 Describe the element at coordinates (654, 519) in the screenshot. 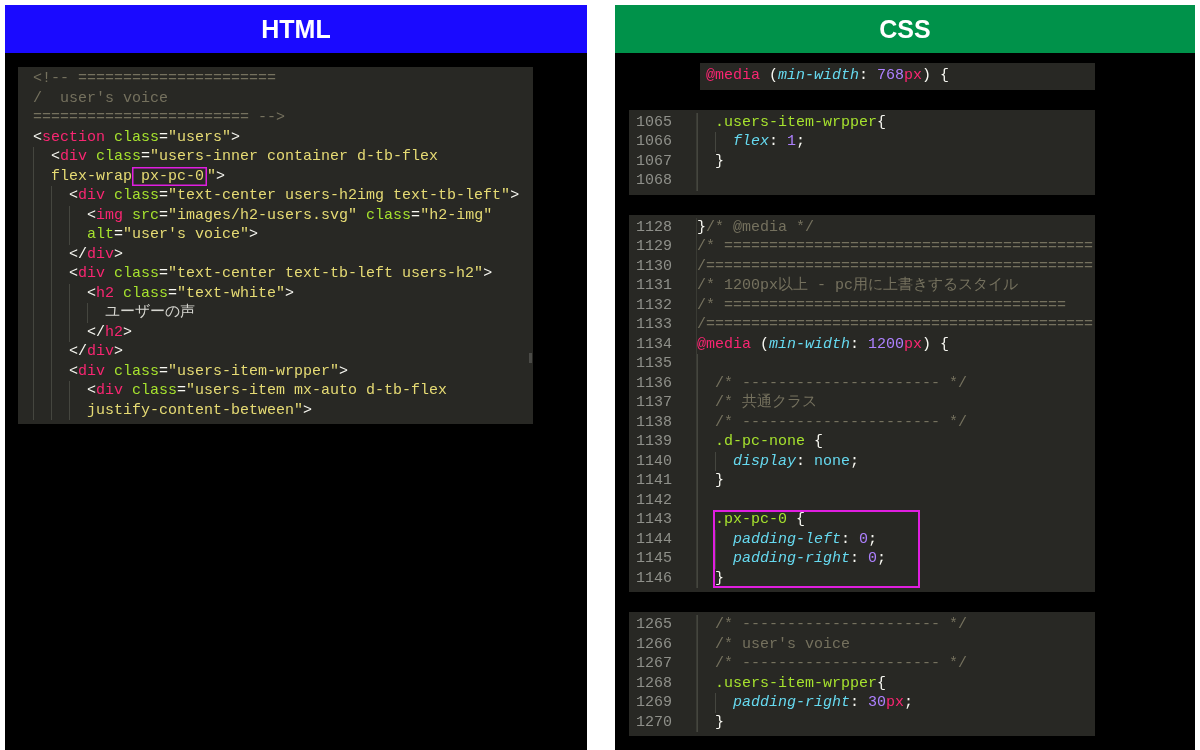

I see `line-number: 1143` at that location.